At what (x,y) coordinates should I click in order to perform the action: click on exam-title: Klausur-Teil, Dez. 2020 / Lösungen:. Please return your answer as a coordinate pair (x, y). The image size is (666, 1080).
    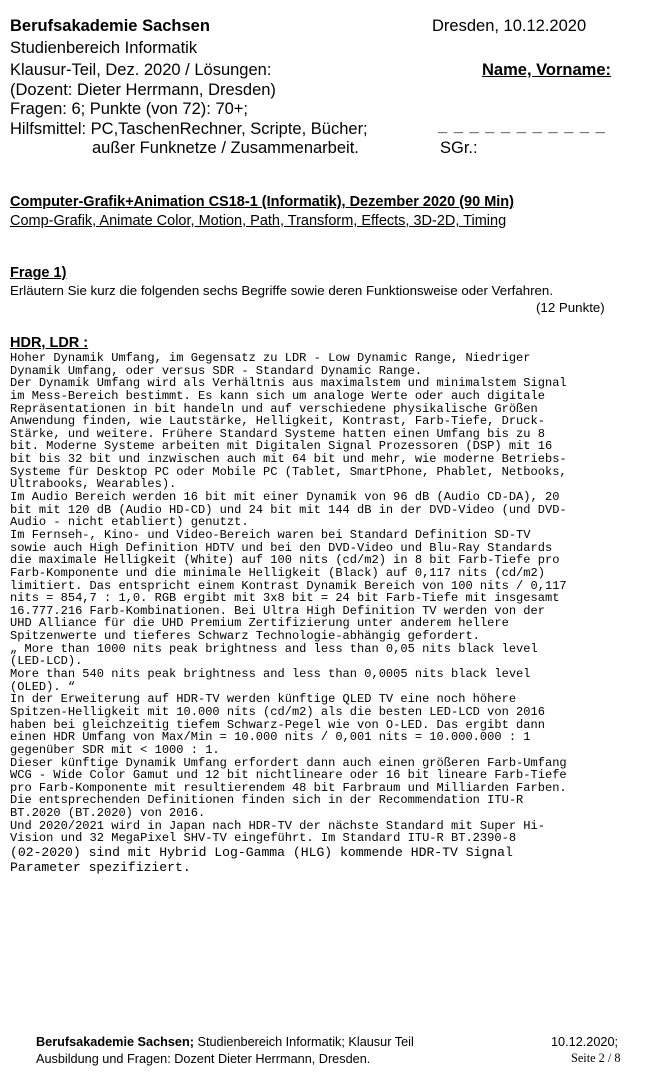
    Looking at the image, I should click on (141, 70).